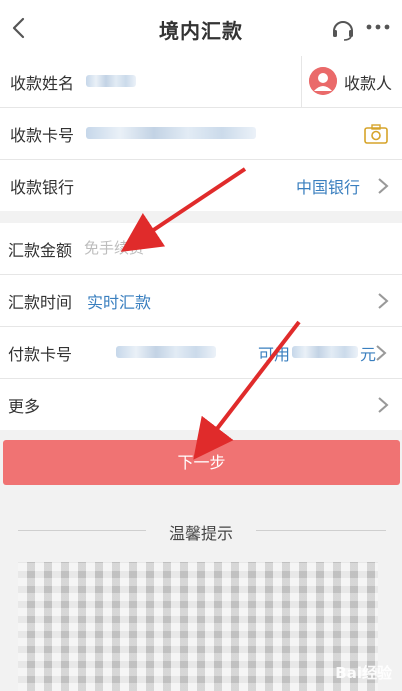  Describe the element at coordinates (42, 83) in the screenshot. I see `payee-name-label: 收款姓名` at that location.